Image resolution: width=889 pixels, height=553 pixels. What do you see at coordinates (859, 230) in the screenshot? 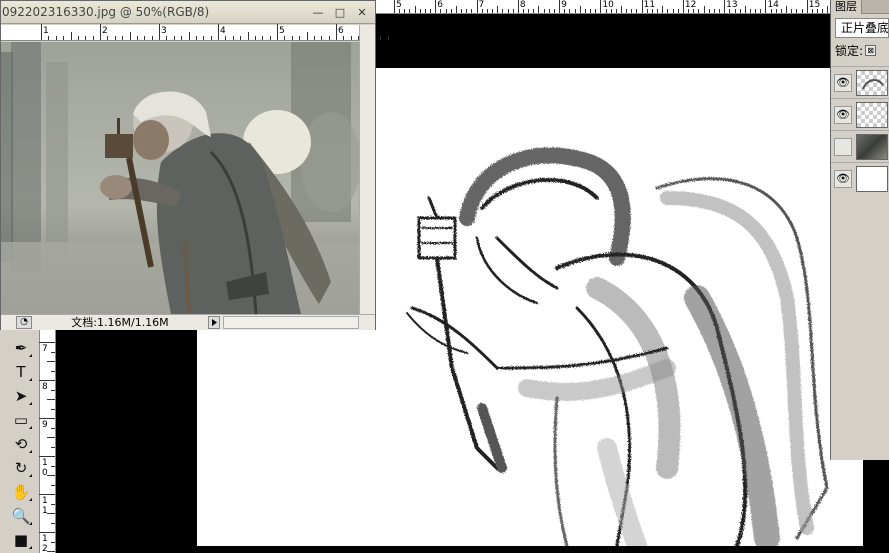
I see `layers-panel: 图层 正片叠底 锁定: ⊠ 👁 👁 👁` at bounding box center [859, 230].